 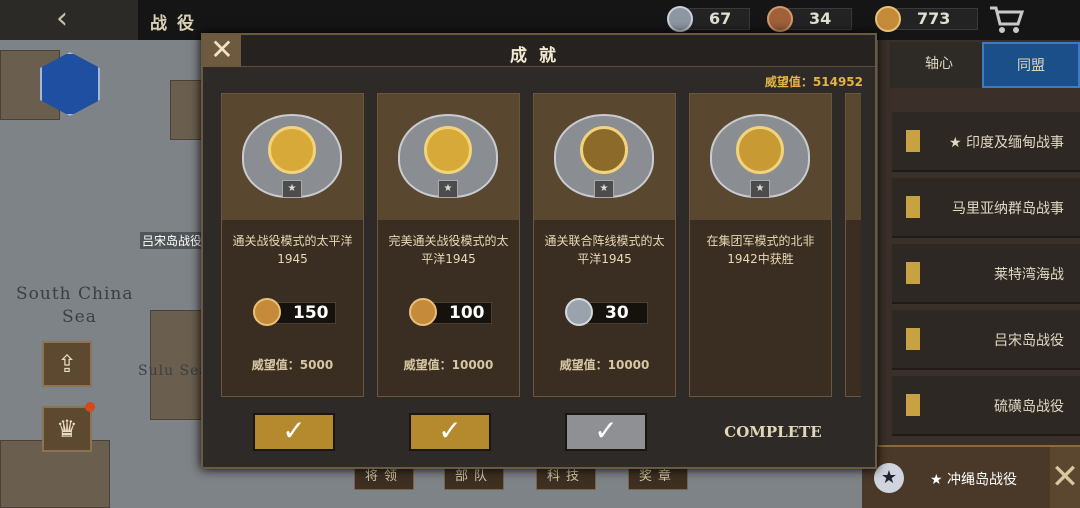 I want to click on page-title: 战役, so click(x=177, y=24).